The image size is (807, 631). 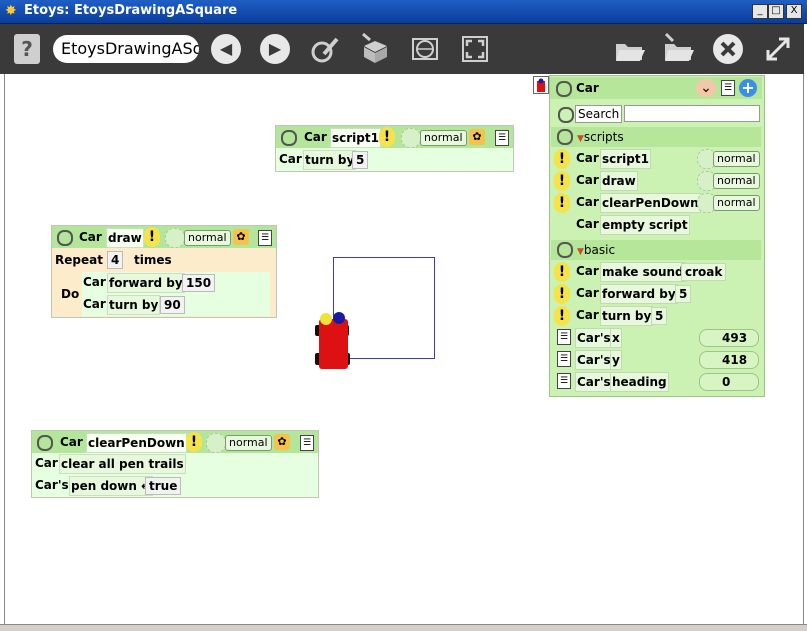 What do you see at coordinates (643, 272) in the screenshot?
I see `command-tile-make-sound: make sound` at bounding box center [643, 272].